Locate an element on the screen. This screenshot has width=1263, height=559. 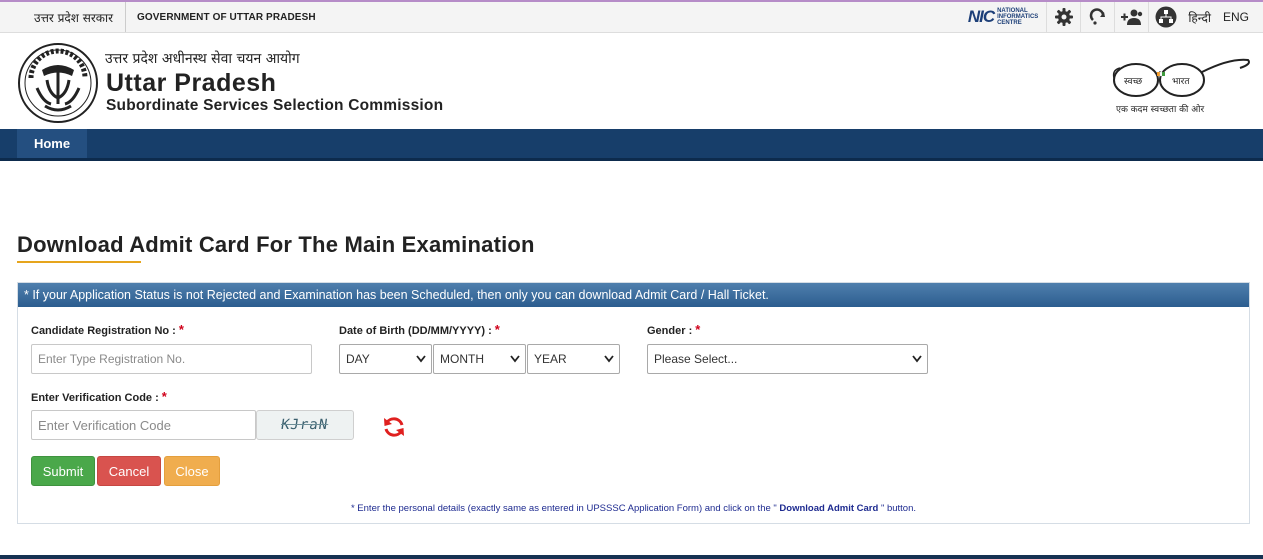
dob-label: Date of Birth (DD/MM/YYYY) : * is located at coordinates (419, 329).